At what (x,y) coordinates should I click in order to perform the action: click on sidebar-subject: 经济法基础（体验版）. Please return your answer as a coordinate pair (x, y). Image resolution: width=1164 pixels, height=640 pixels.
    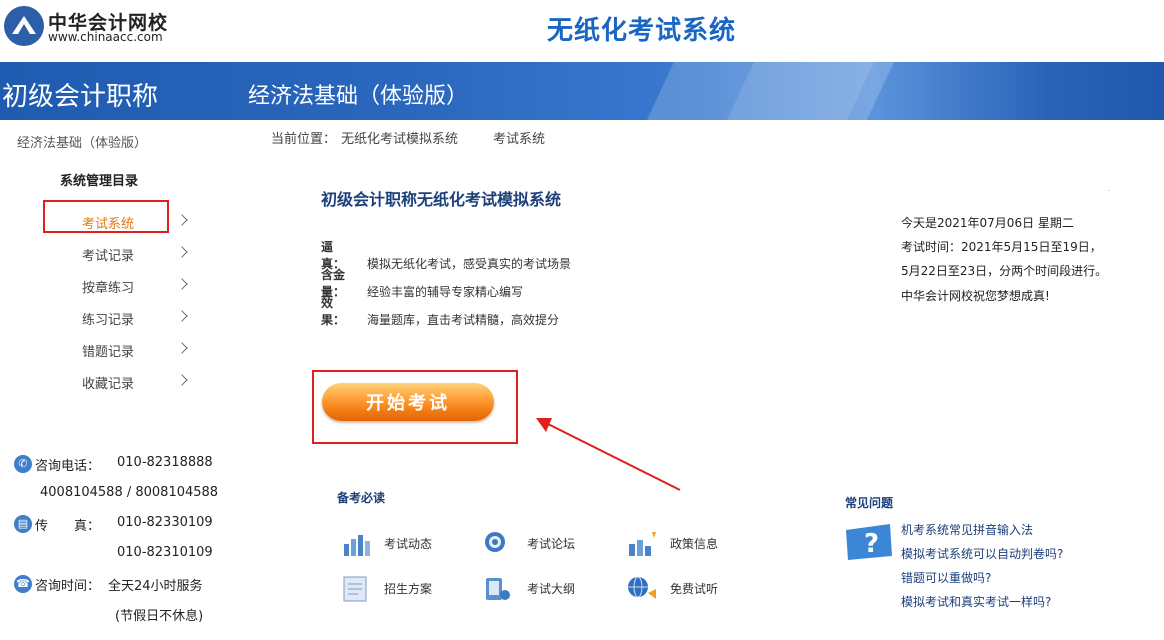
    Looking at the image, I should click on (82, 143).